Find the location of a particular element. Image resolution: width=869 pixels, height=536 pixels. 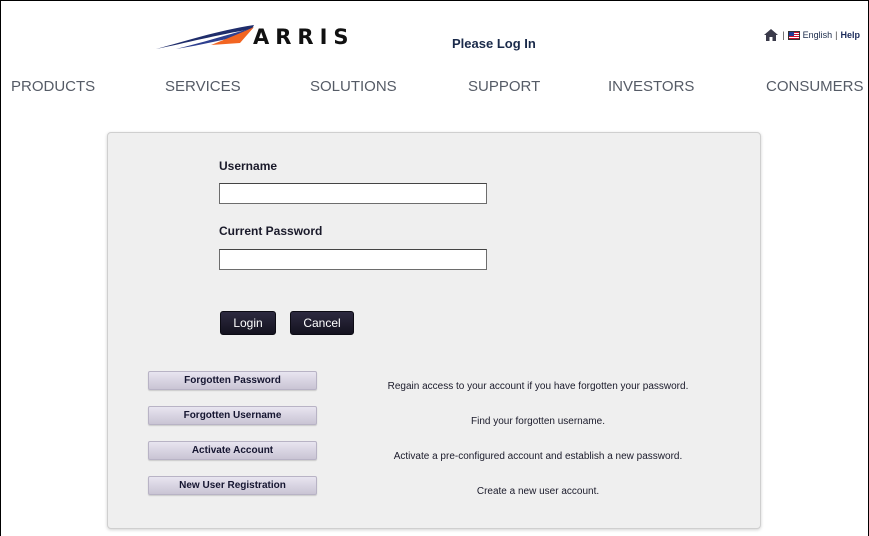

password-input is located at coordinates (353, 259).